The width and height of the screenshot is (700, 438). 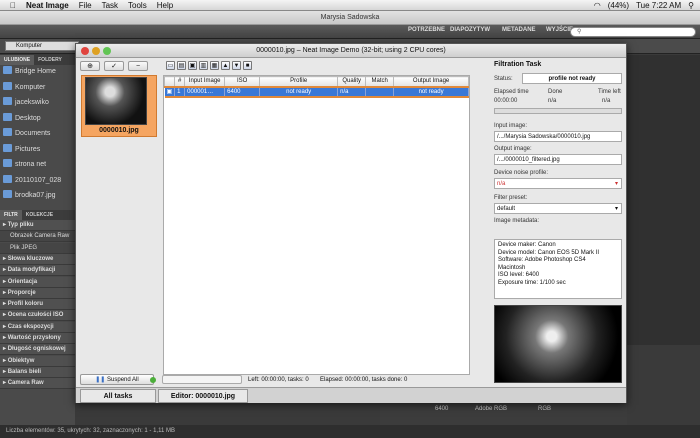 I want to click on thumbnail-label: 0000010.jpg, so click(x=119, y=130).